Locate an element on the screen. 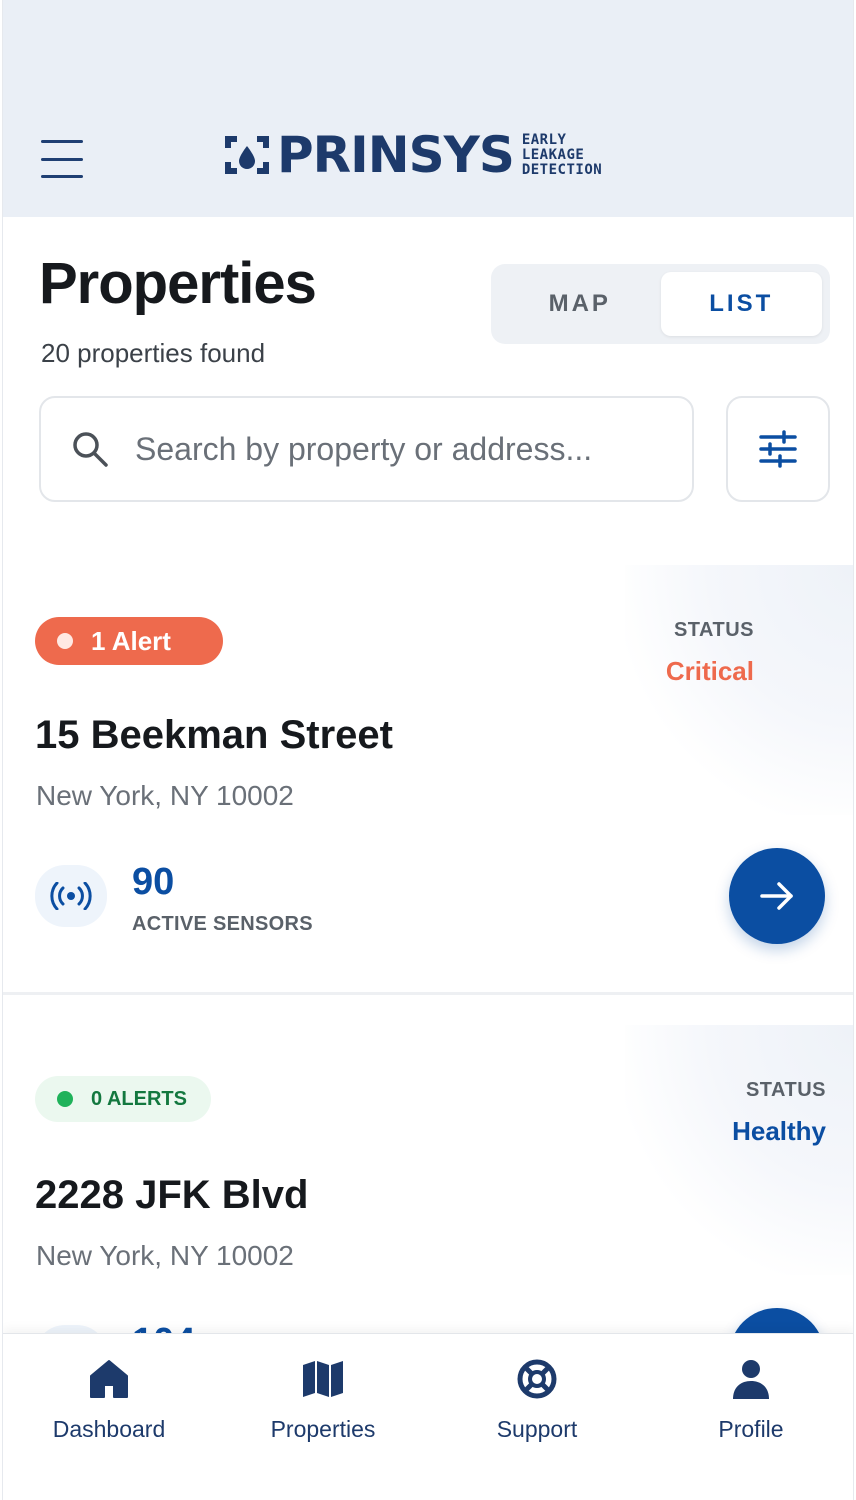 This screenshot has width=856, height=1500. status-block: STATUS Healthy is located at coordinates (779, 1113).